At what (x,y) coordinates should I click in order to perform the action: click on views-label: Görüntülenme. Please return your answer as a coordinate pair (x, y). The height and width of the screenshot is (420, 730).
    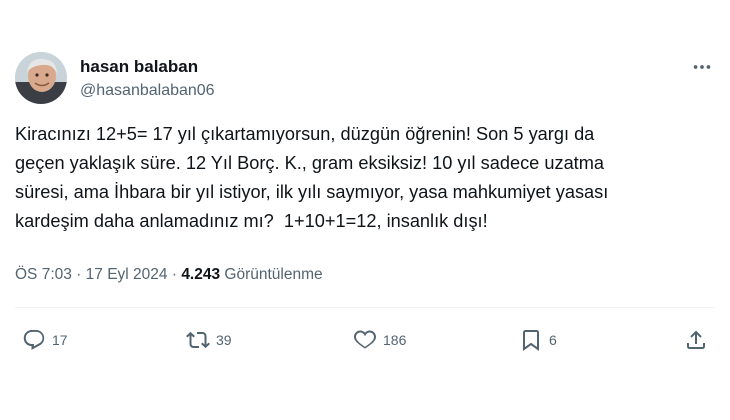
    Looking at the image, I should click on (271, 274).